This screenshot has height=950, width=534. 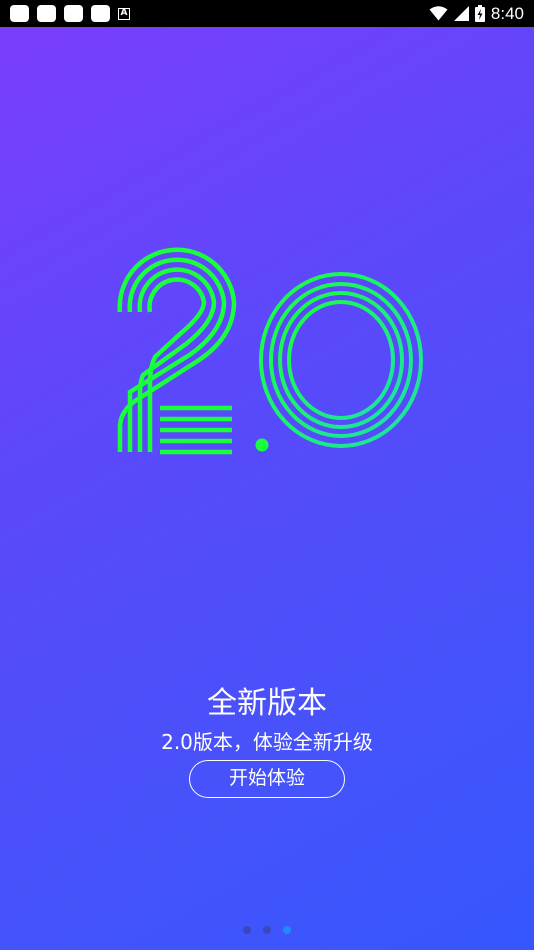 What do you see at coordinates (507, 13) in the screenshot?
I see `clock-time: 8:40` at bounding box center [507, 13].